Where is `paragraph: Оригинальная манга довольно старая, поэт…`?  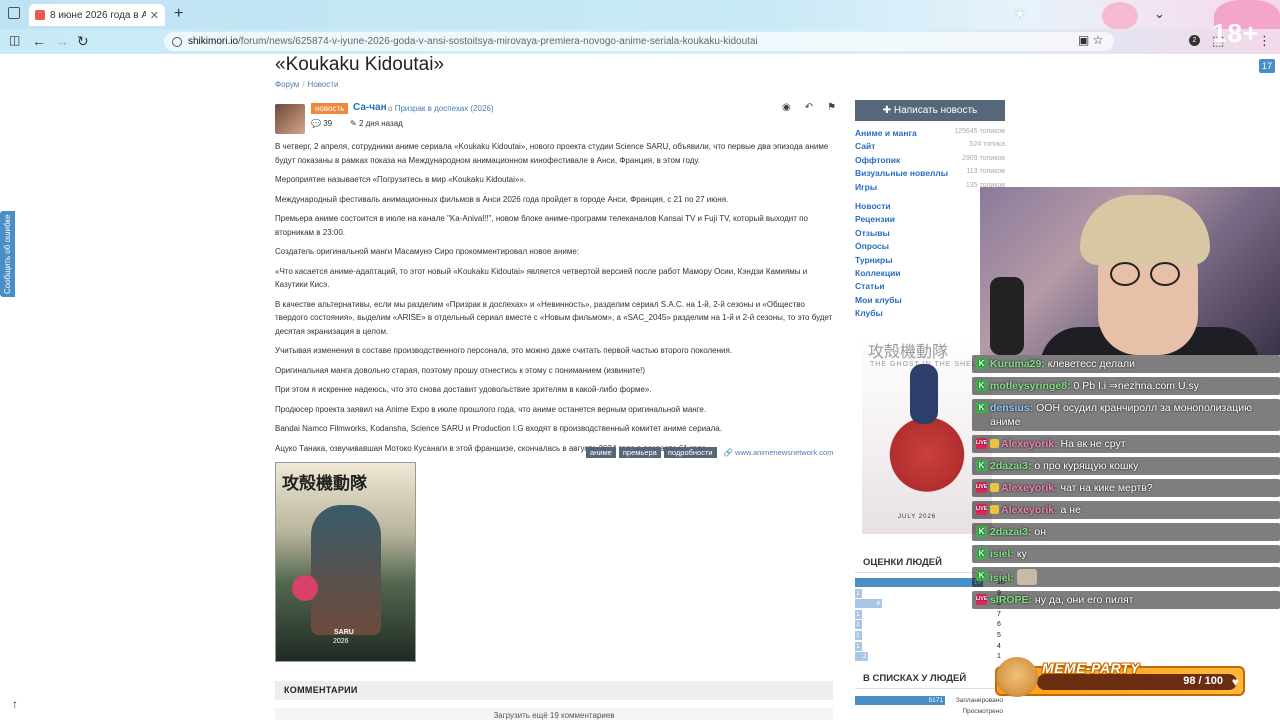
paragraph: Оригинальная манга довольно старая, поэт… is located at coordinates (460, 370).